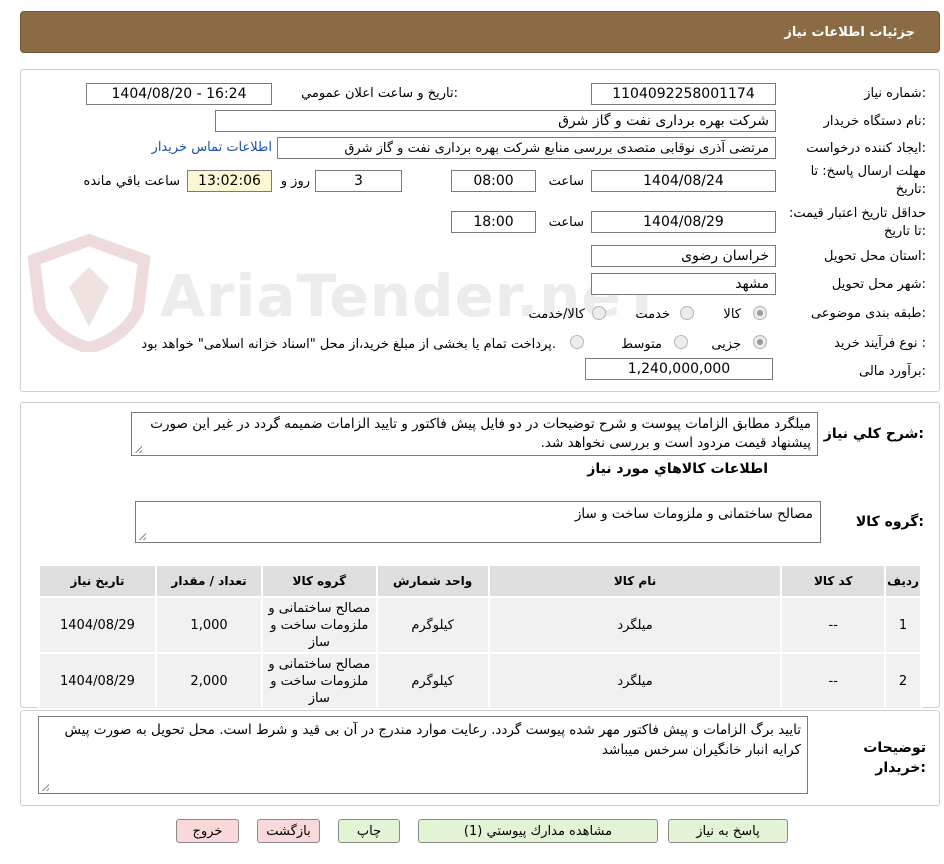 This screenshot has width=944, height=864. Describe the element at coordinates (873, 434) in the screenshot. I see `description-label: شرح کلي نیاز:` at that location.